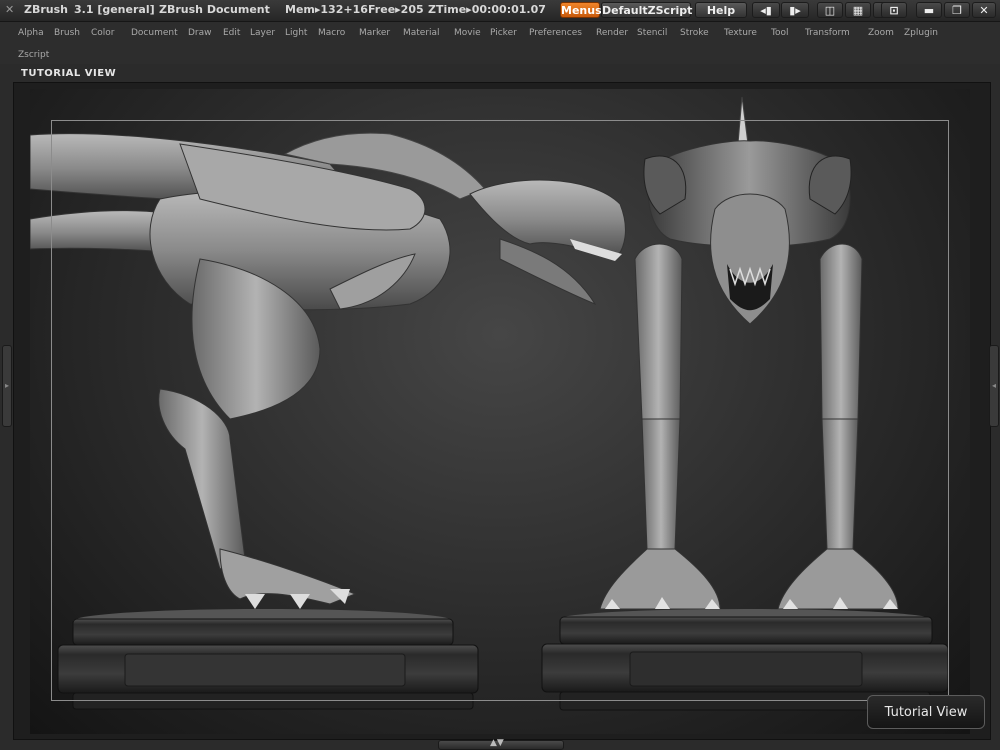 This screenshot has height=750, width=1000. What do you see at coordinates (926, 712) in the screenshot?
I see `tutorial-view-tooltip: Tutorial View` at bounding box center [926, 712].